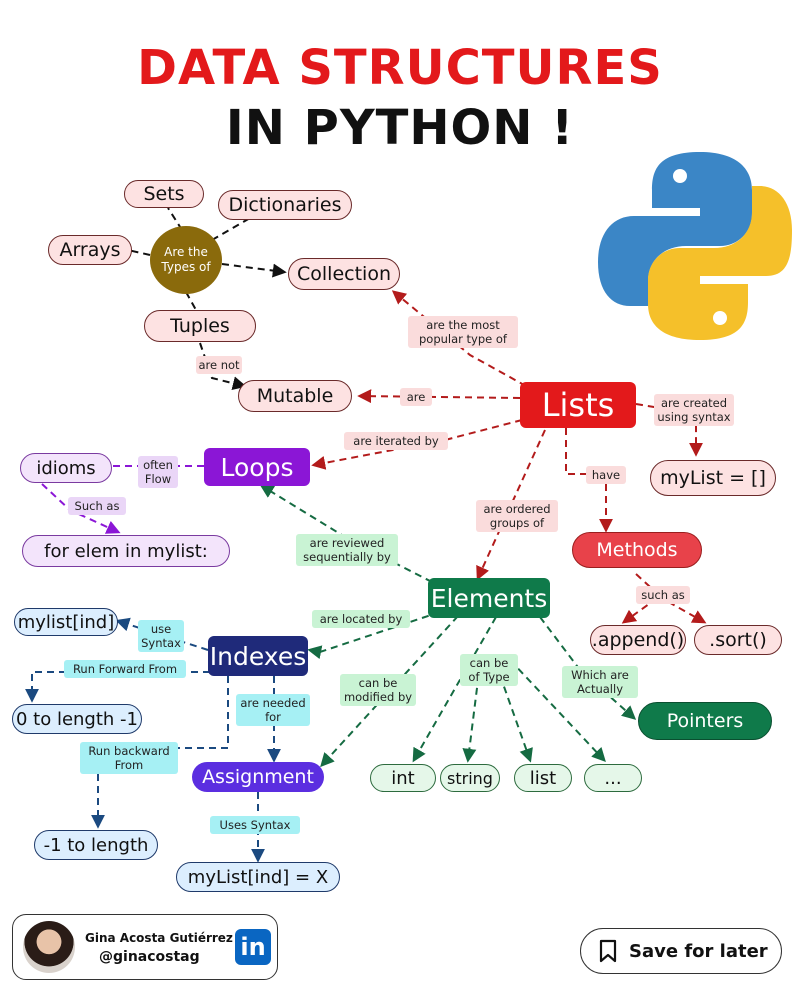 This screenshot has width=800, height=1000. Describe the element at coordinates (416, 397) in the screenshot. I see `label-are: are` at that location.